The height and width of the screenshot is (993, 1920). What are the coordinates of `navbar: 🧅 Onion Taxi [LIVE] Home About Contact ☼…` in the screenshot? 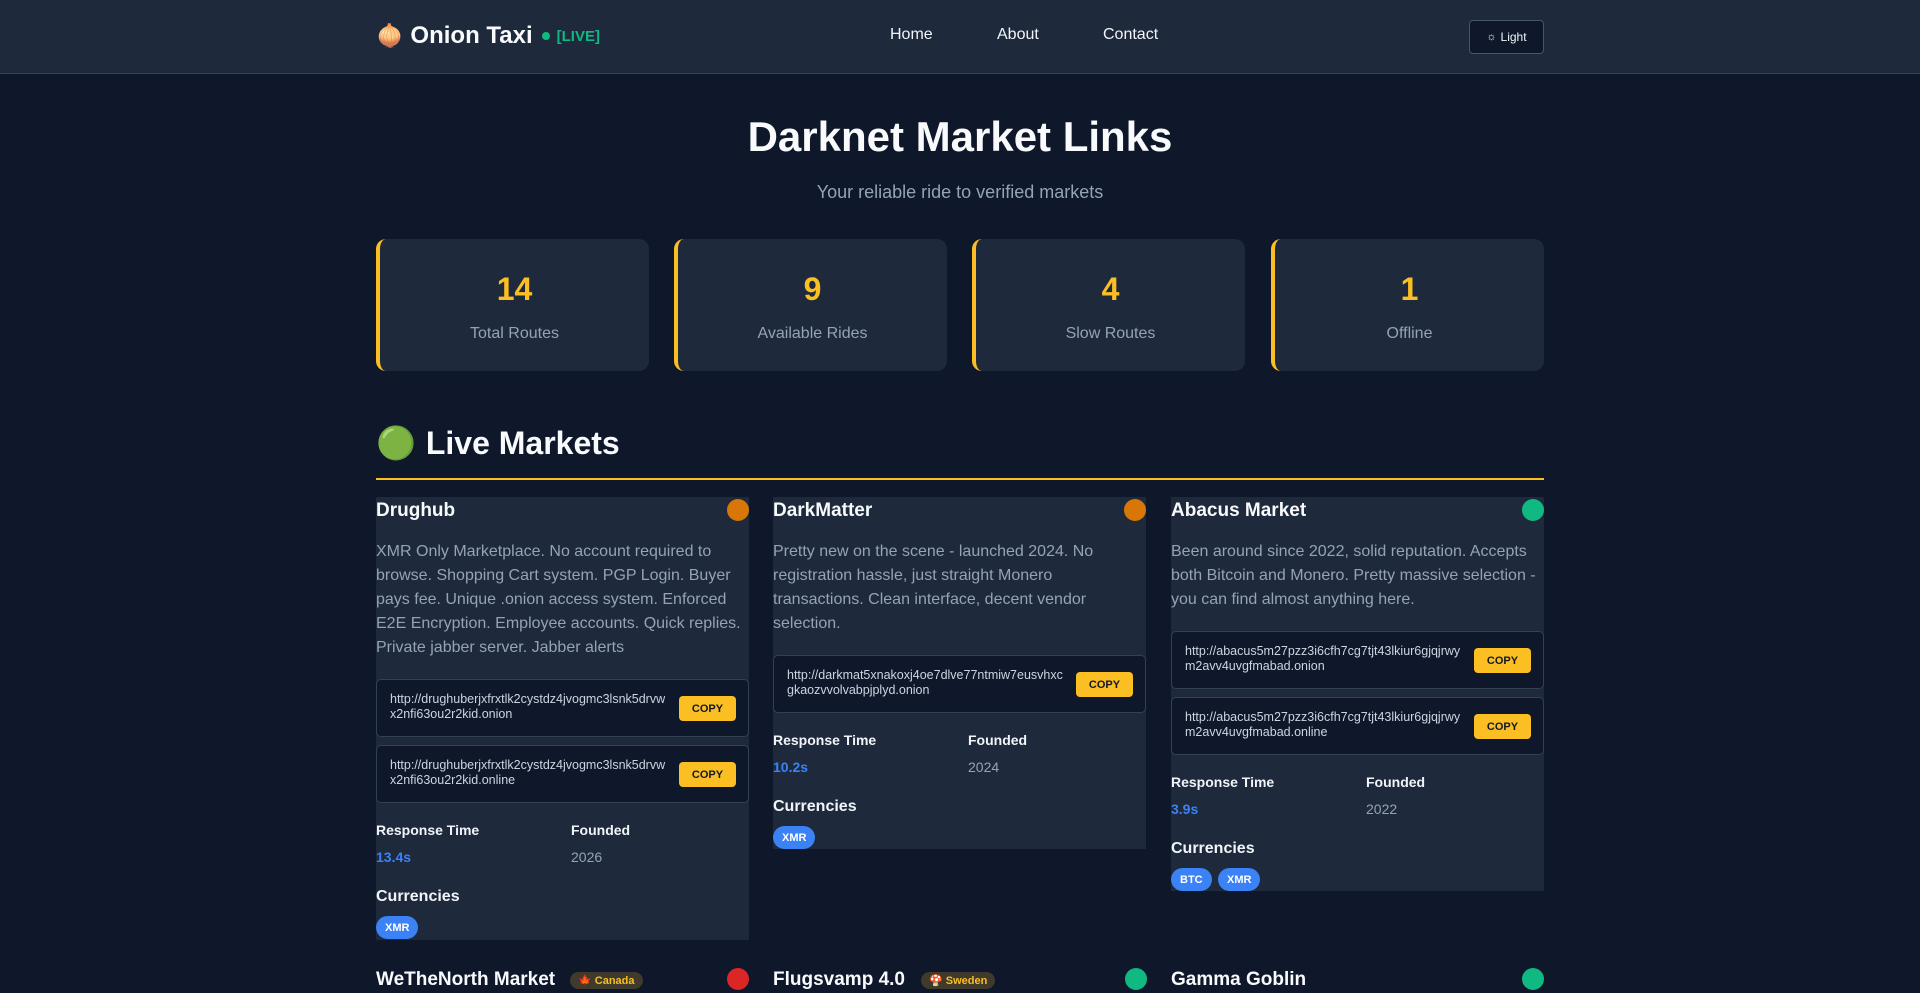 It's located at (960, 37).